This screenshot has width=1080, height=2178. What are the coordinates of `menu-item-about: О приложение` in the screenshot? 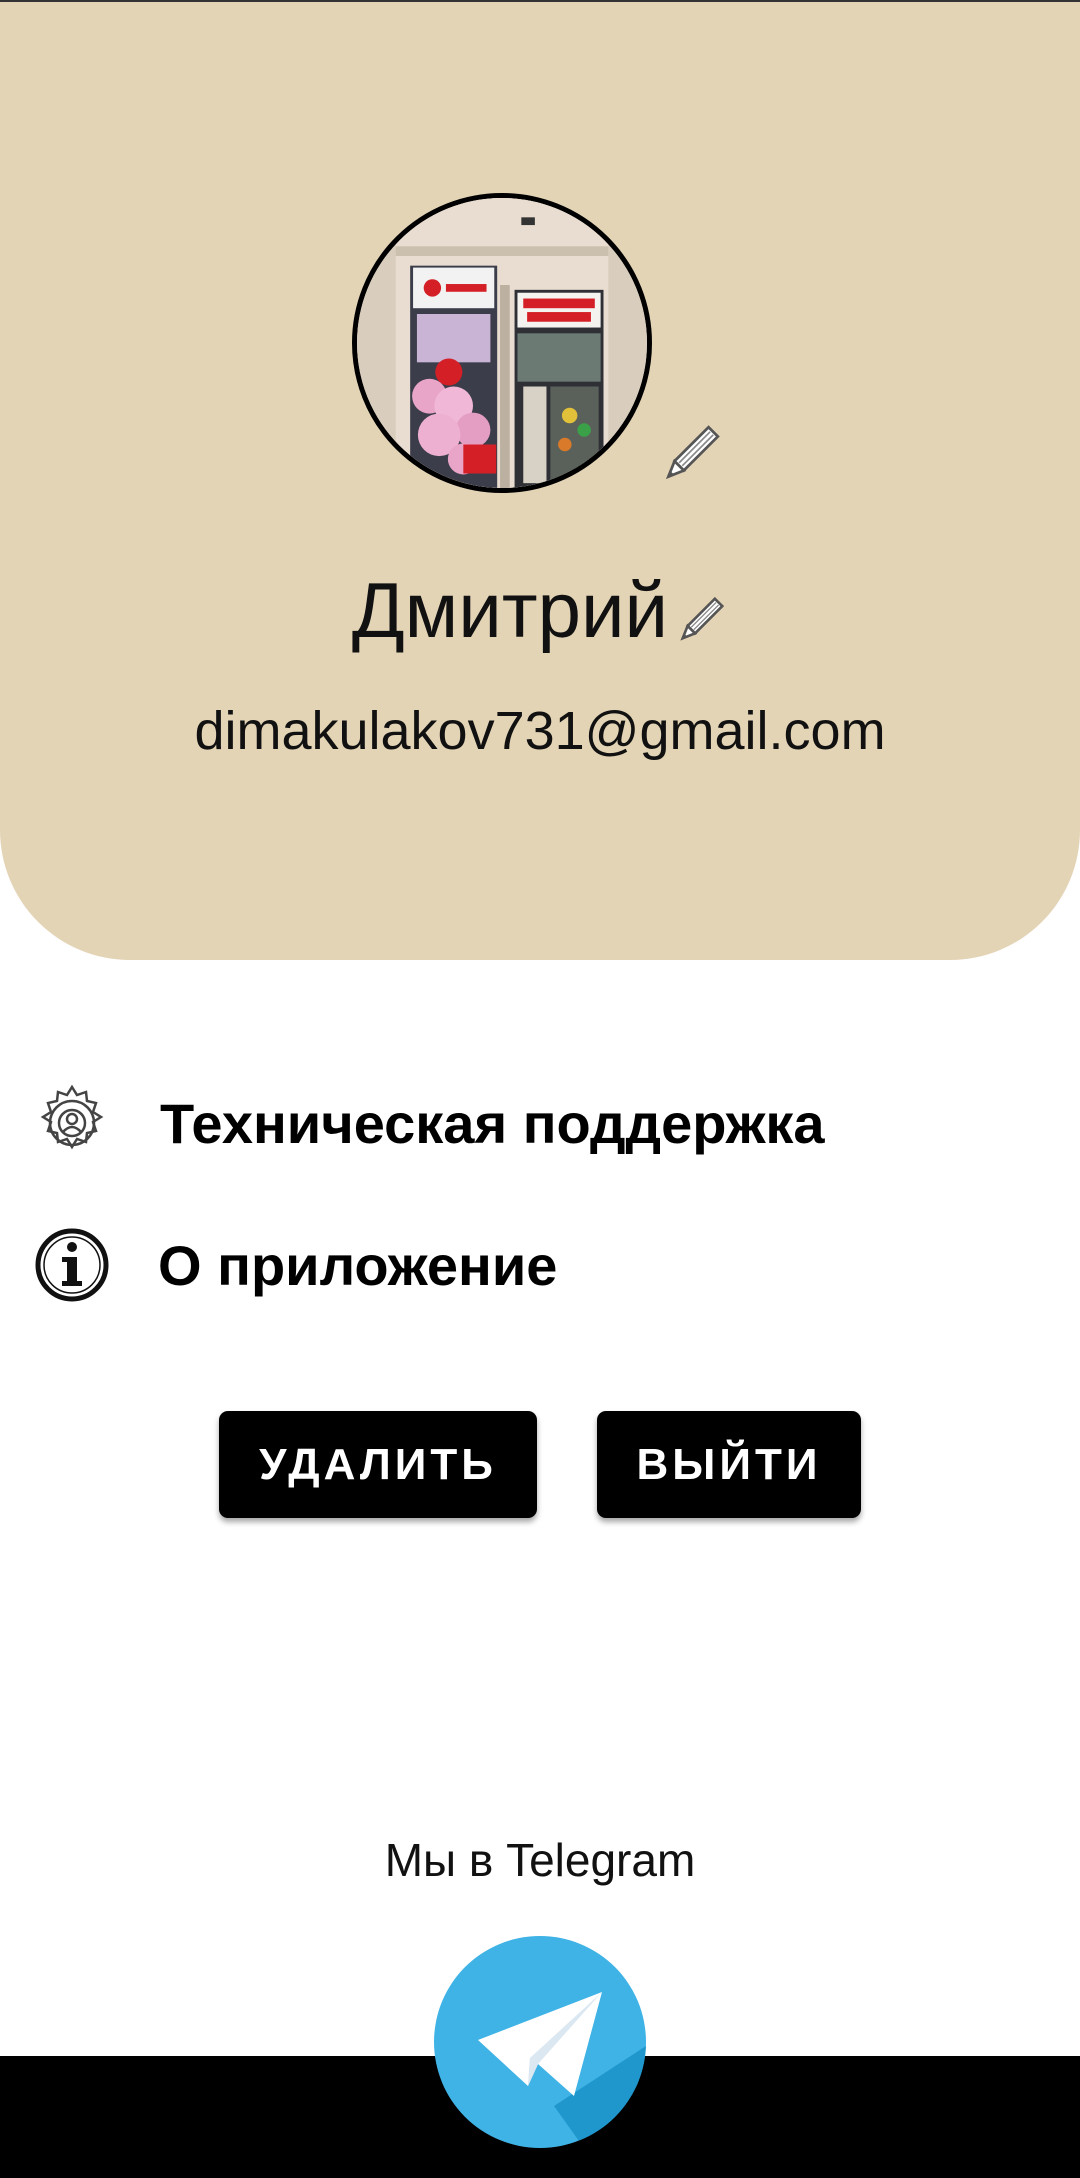 It's located at (532, 1265).